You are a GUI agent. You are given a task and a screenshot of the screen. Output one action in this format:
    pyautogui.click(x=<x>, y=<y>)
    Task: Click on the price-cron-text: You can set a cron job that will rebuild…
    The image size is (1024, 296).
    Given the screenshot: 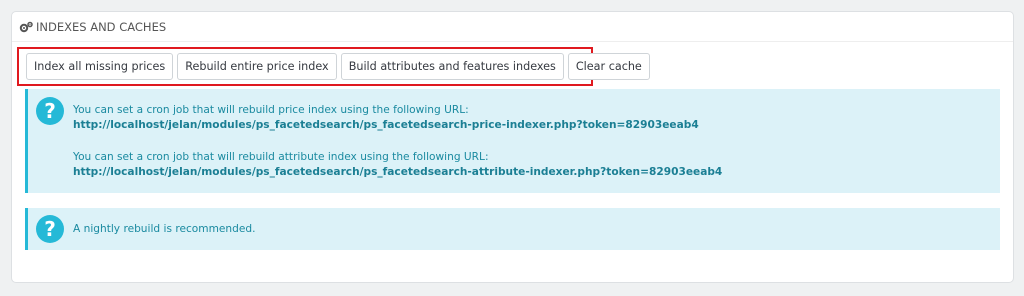 What is the action you would take?
    pyautogui.click(x=271, y=110)
    